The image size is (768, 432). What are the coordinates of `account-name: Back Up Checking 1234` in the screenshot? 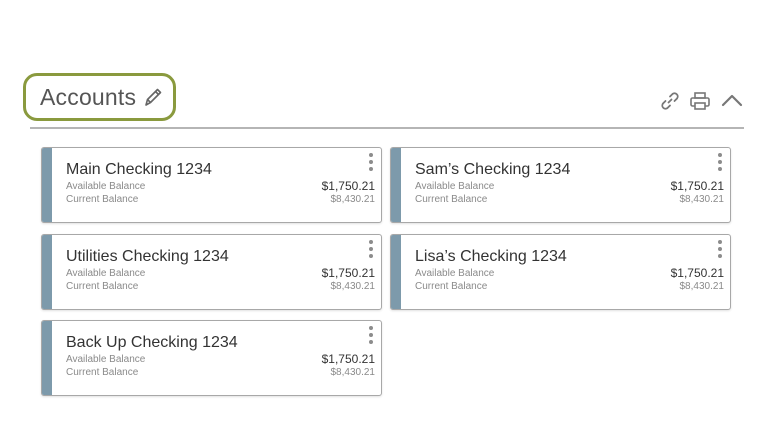 It's located at (152, 342).